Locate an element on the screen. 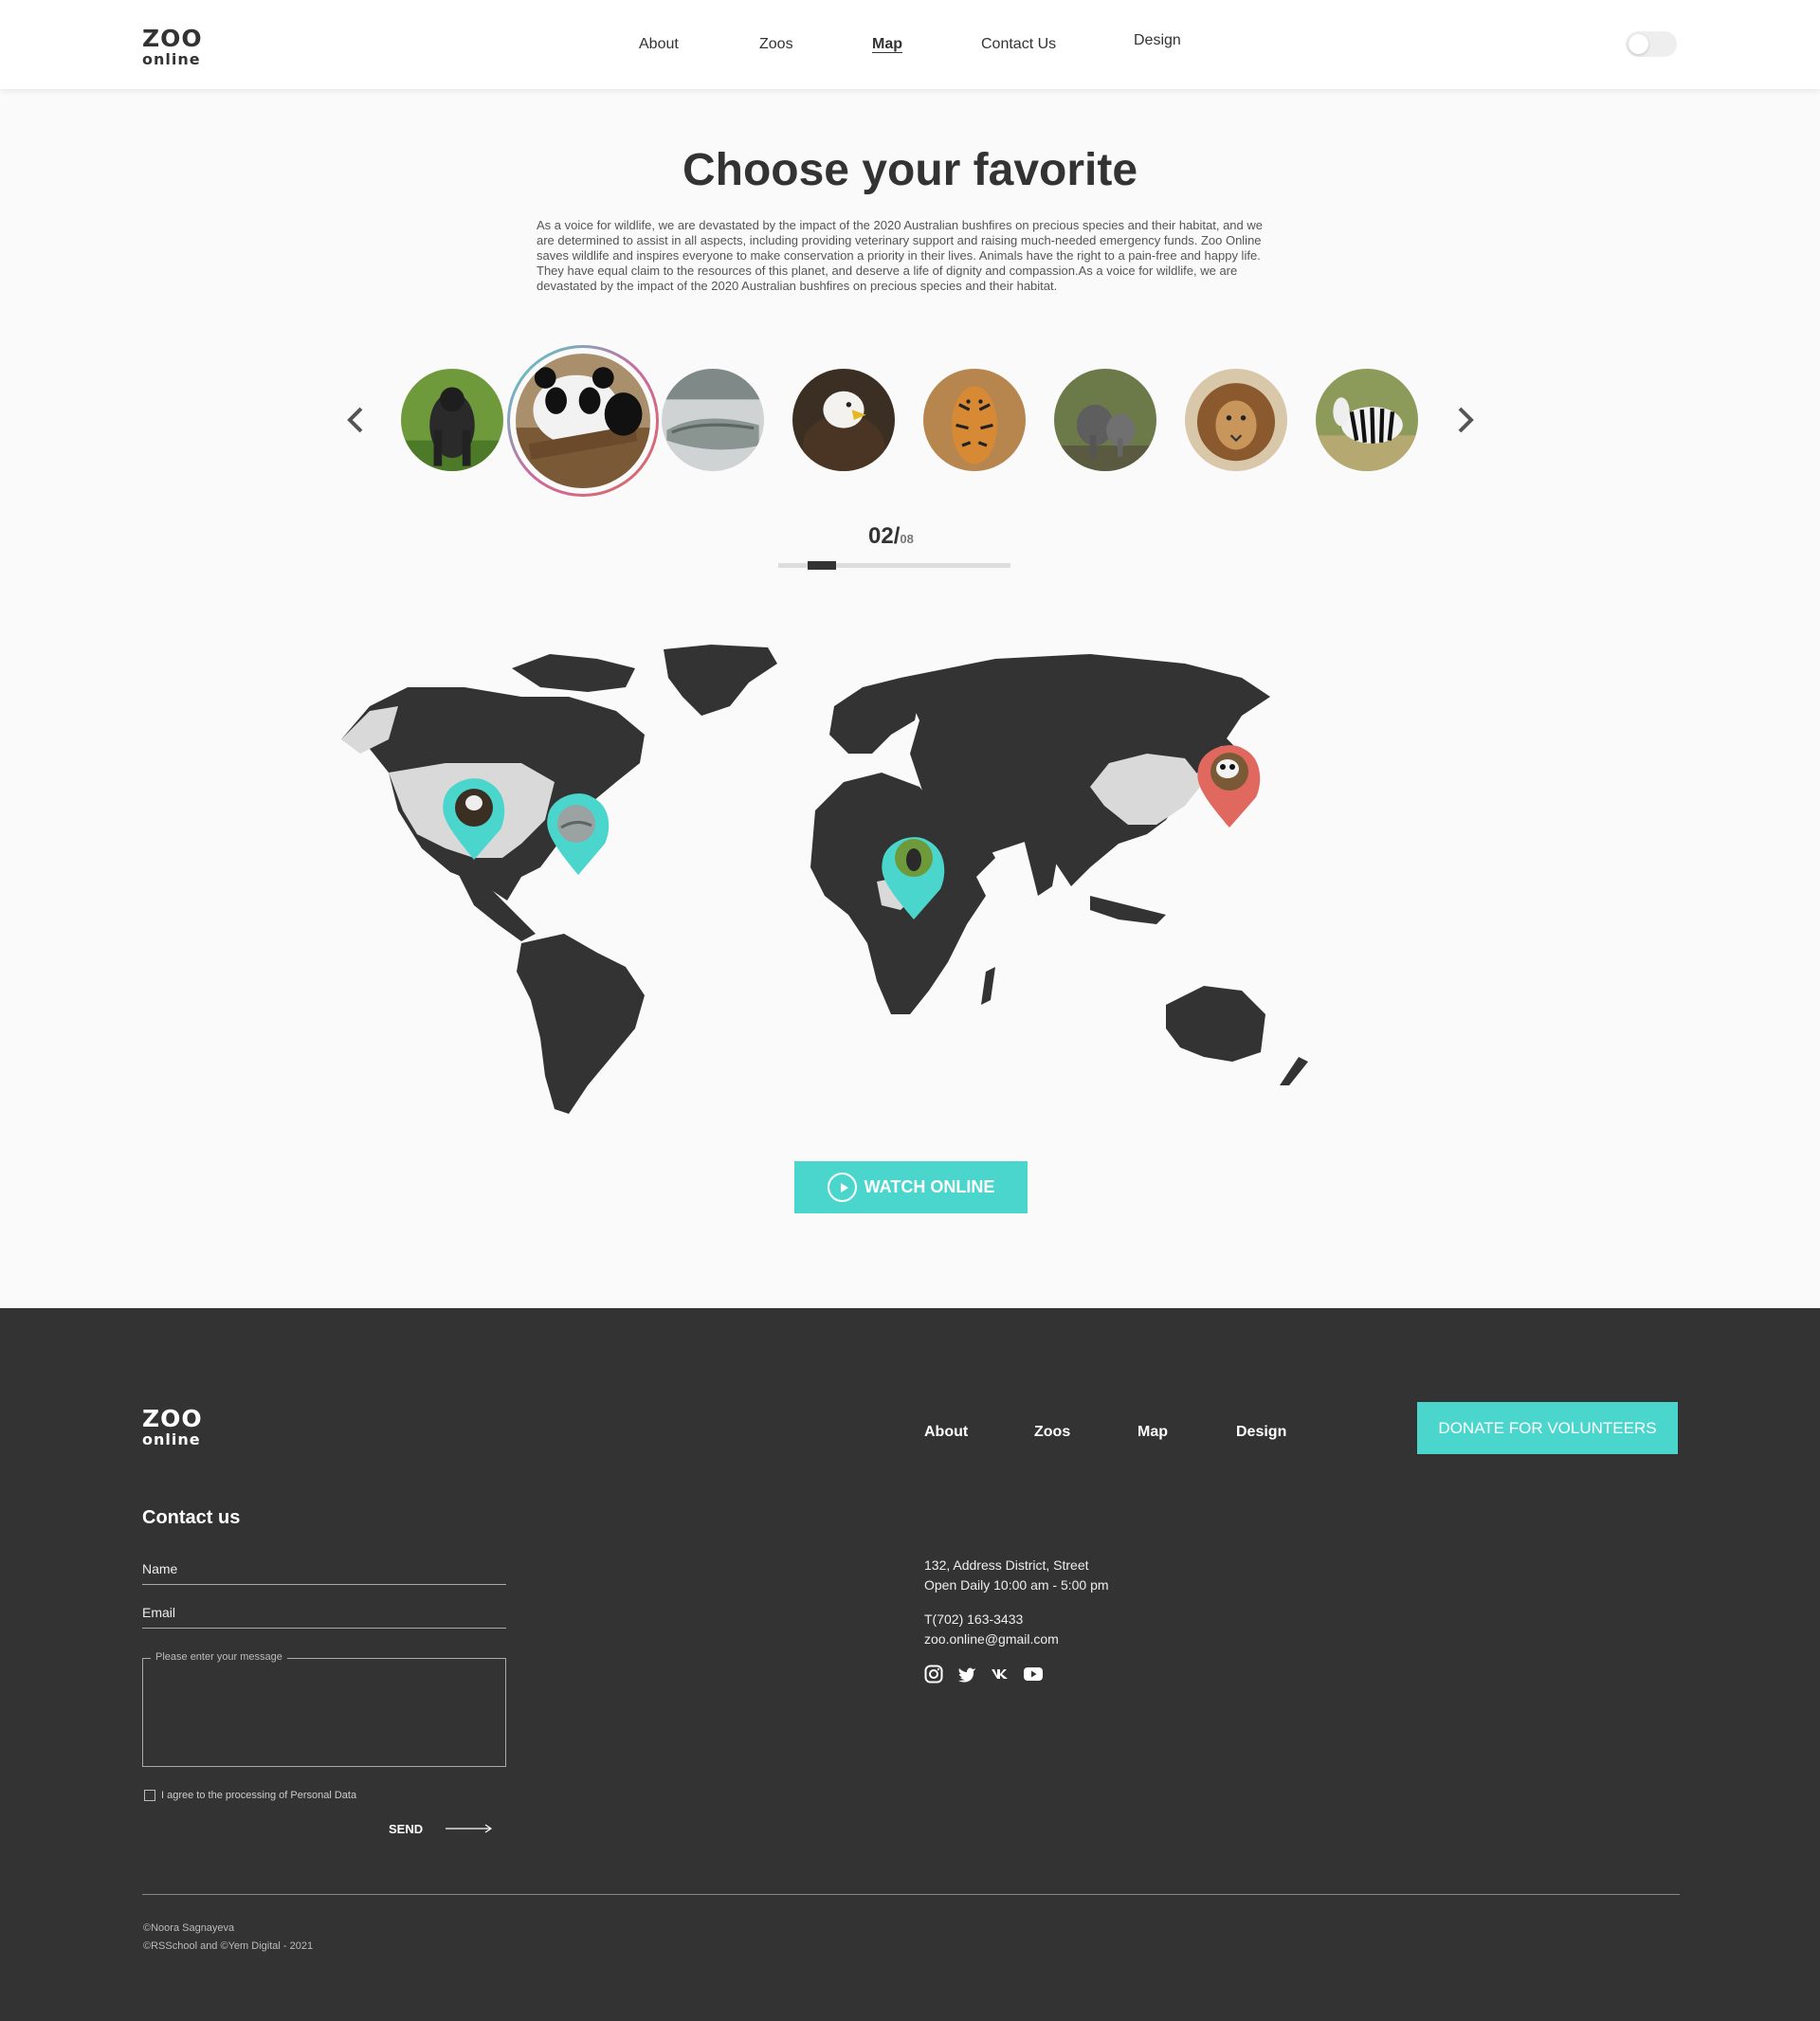  animal-avatar-zebra is located at coordinates (1367, 420).